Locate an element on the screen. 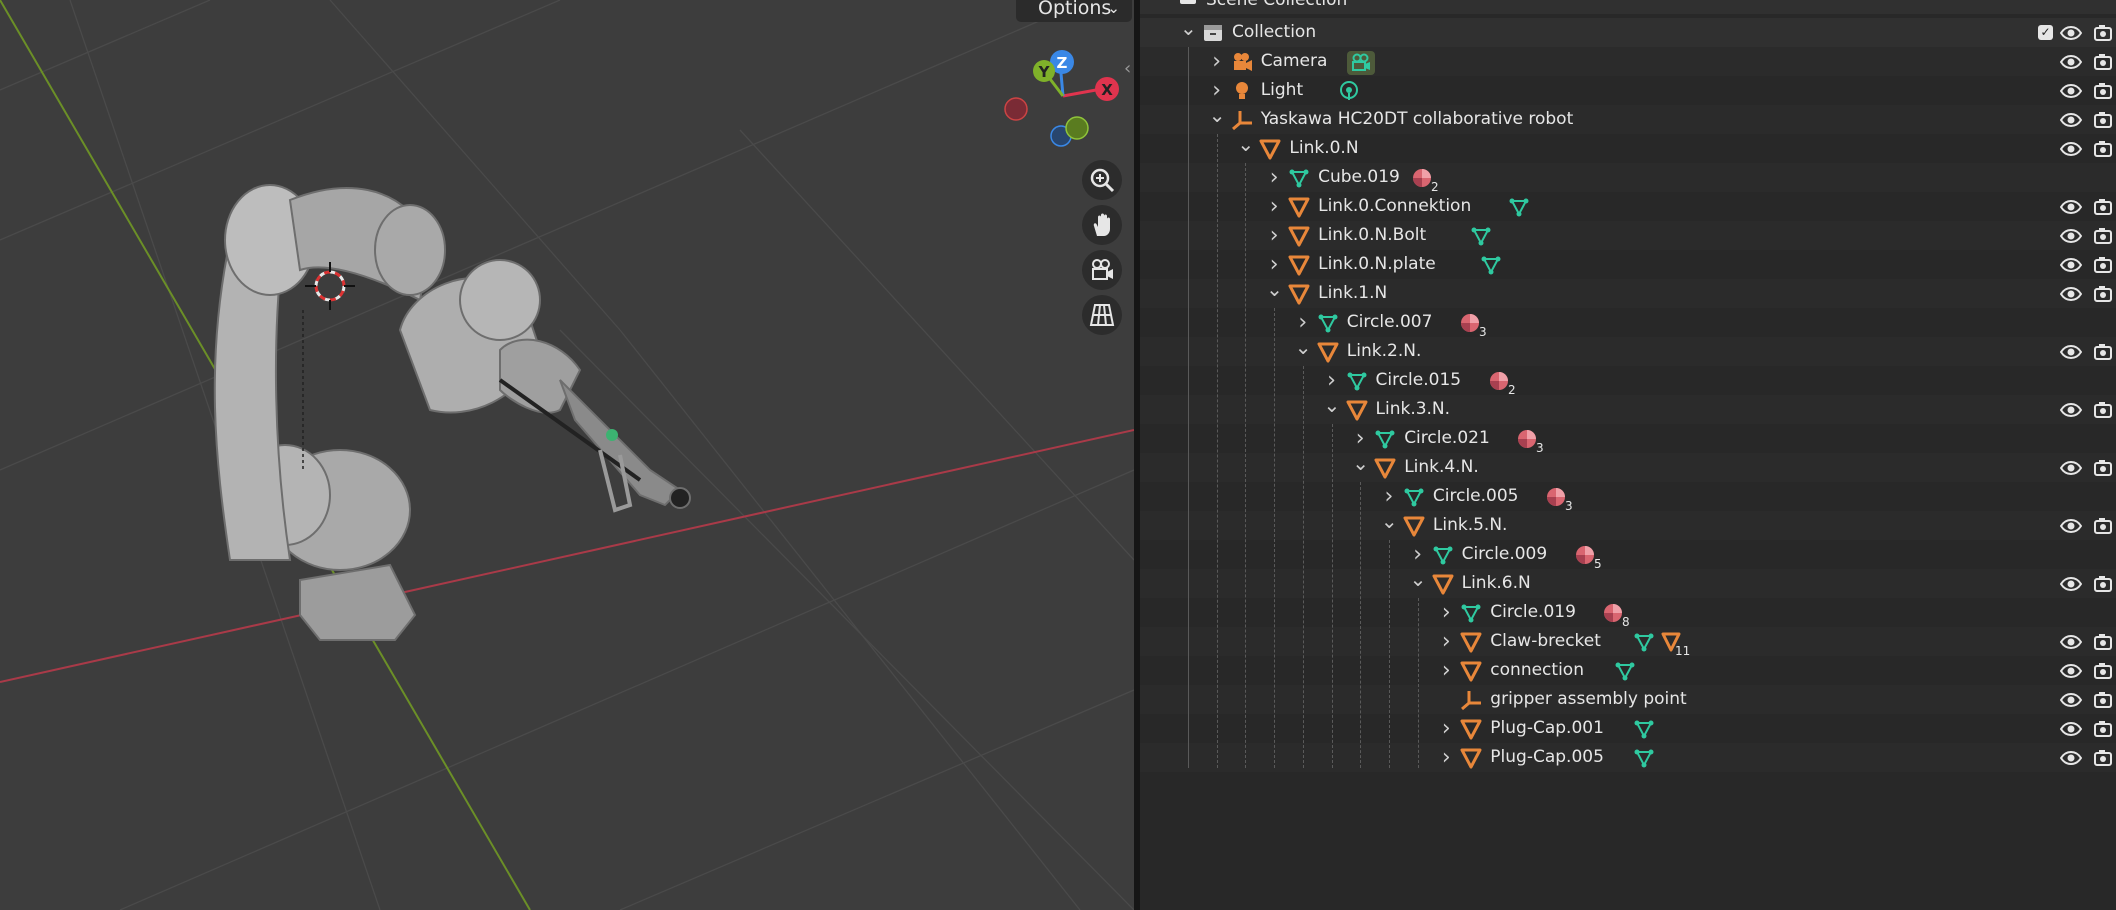  outliner-row: ⌄ Link.4.N. is located at coordinates (1628, 467).